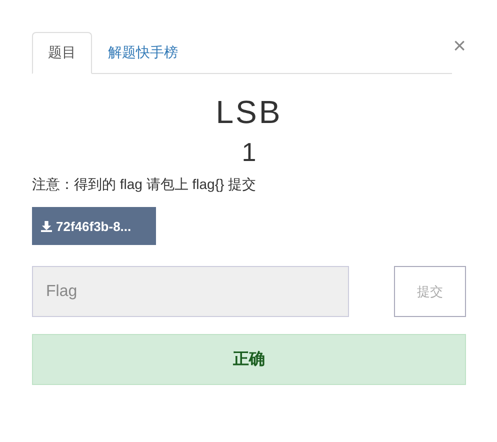 Image resolution: width=497 pixels, height=442 pixels. What do you see at coordinates (249, 112) in the screenshot?
I see `challenge-title: LSB` at bounding box center [249, 112].